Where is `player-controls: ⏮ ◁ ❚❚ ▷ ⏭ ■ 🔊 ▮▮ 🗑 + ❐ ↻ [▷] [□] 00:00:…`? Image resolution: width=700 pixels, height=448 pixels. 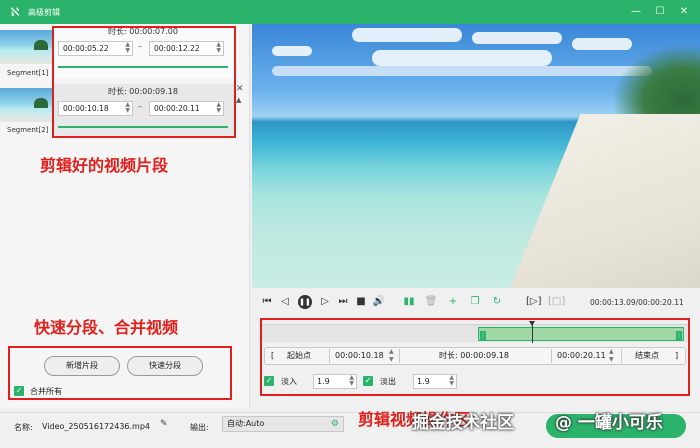
player-controls: ⏮ ◁ ❚❚ ▷ ⏭ ■ 🔊 ▮▮ 🗑 + ❐ ↻ [▷] [□] 00:00:… is located at coordinates (476, 303).